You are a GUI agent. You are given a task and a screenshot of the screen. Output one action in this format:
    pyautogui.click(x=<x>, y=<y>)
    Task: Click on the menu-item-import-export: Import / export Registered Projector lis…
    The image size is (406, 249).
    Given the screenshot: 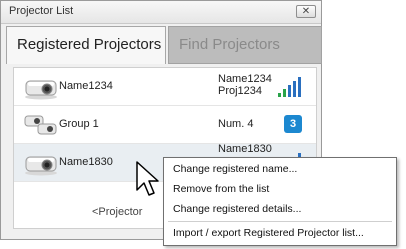 What is the action you would take?
    pyautogui.click(x=268, y=233)
    